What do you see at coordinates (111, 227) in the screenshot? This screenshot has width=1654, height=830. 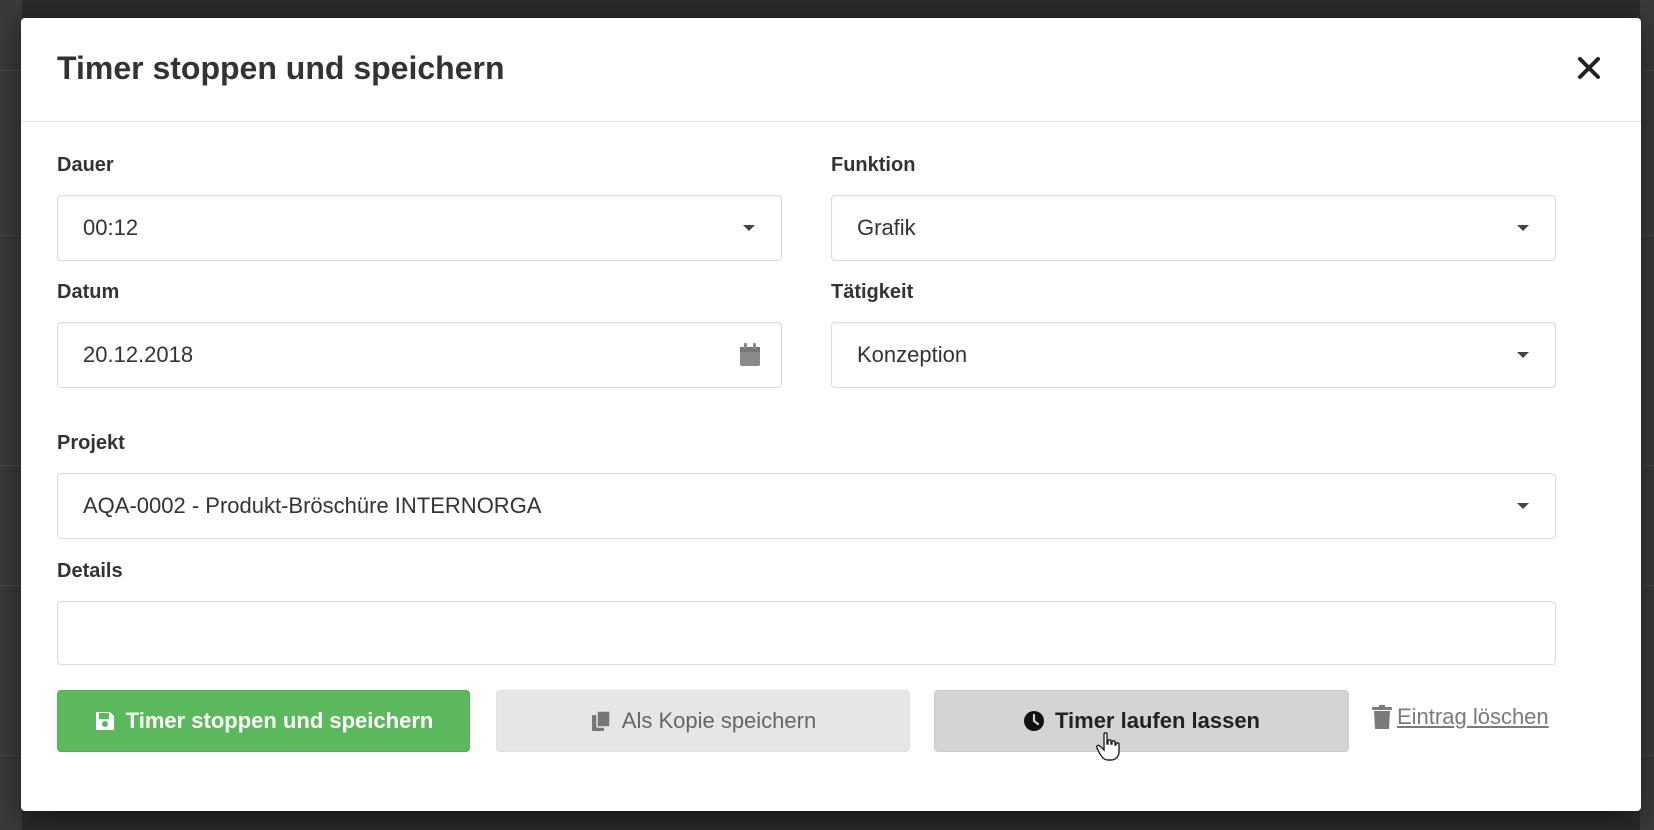 I see `dauer-value: 00:12` at bounding box center [111, 227].